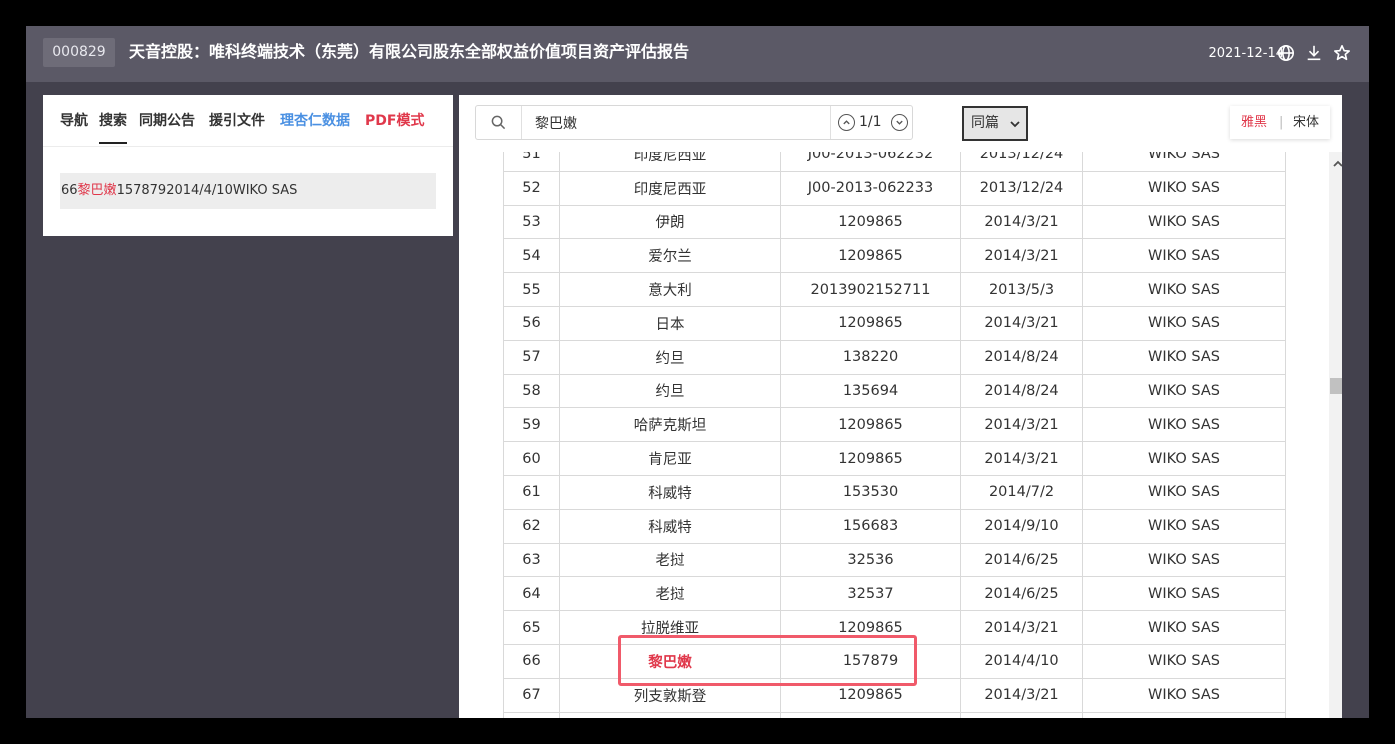 This screenshot has width=1395, height=744. I want to click on font-option-songti: 宋体, so click(1306, 122).